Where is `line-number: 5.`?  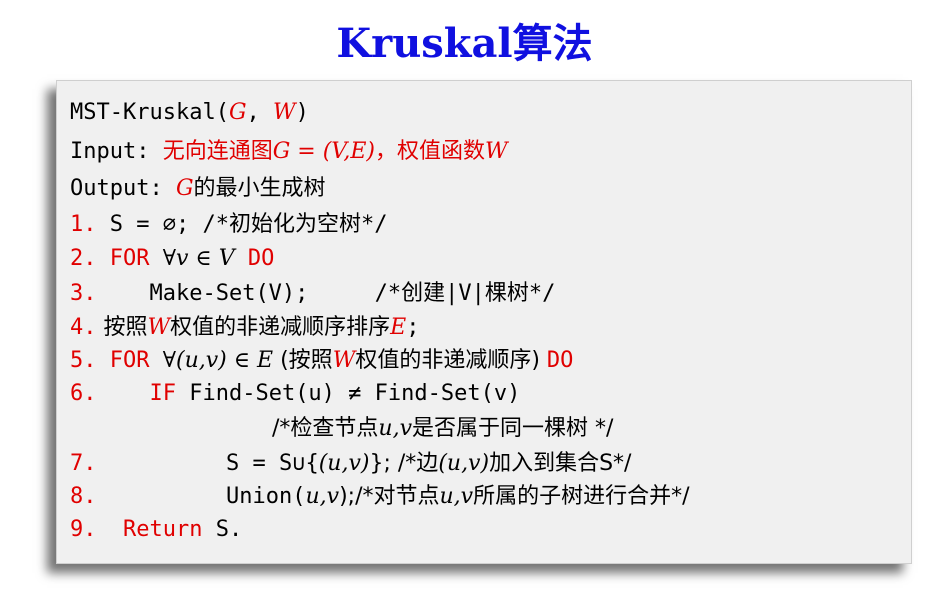
line-number: 5. is located at coordinates (83, 360).